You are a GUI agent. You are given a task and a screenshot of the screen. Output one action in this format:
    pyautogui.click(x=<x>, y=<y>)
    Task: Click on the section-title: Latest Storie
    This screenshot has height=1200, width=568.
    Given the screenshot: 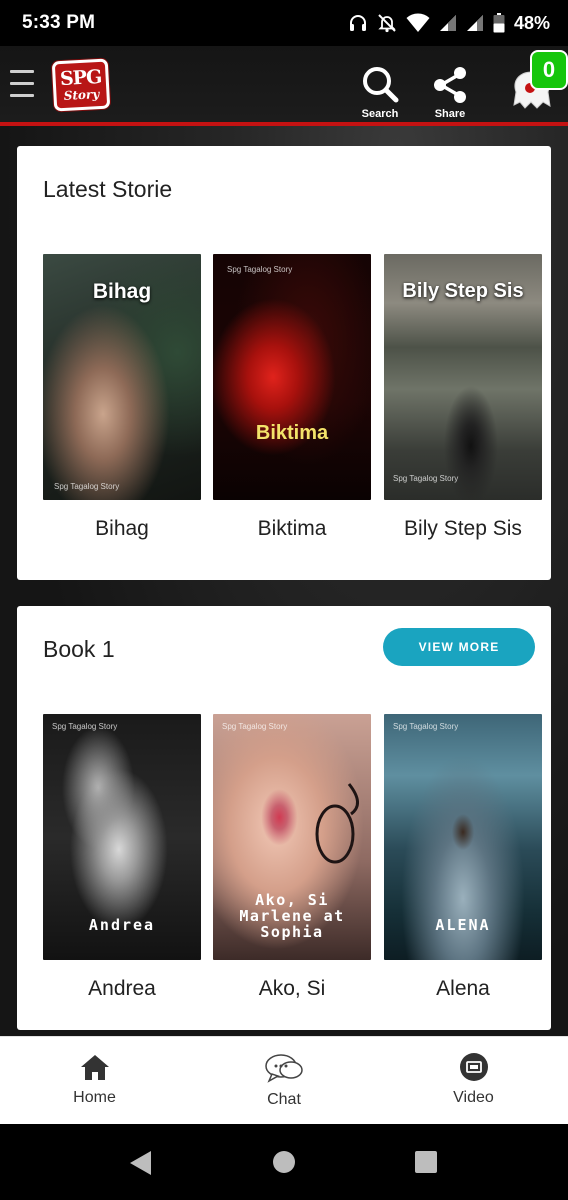 What is the action you would take?
    pyautogui.click(x=108, y=189)
    